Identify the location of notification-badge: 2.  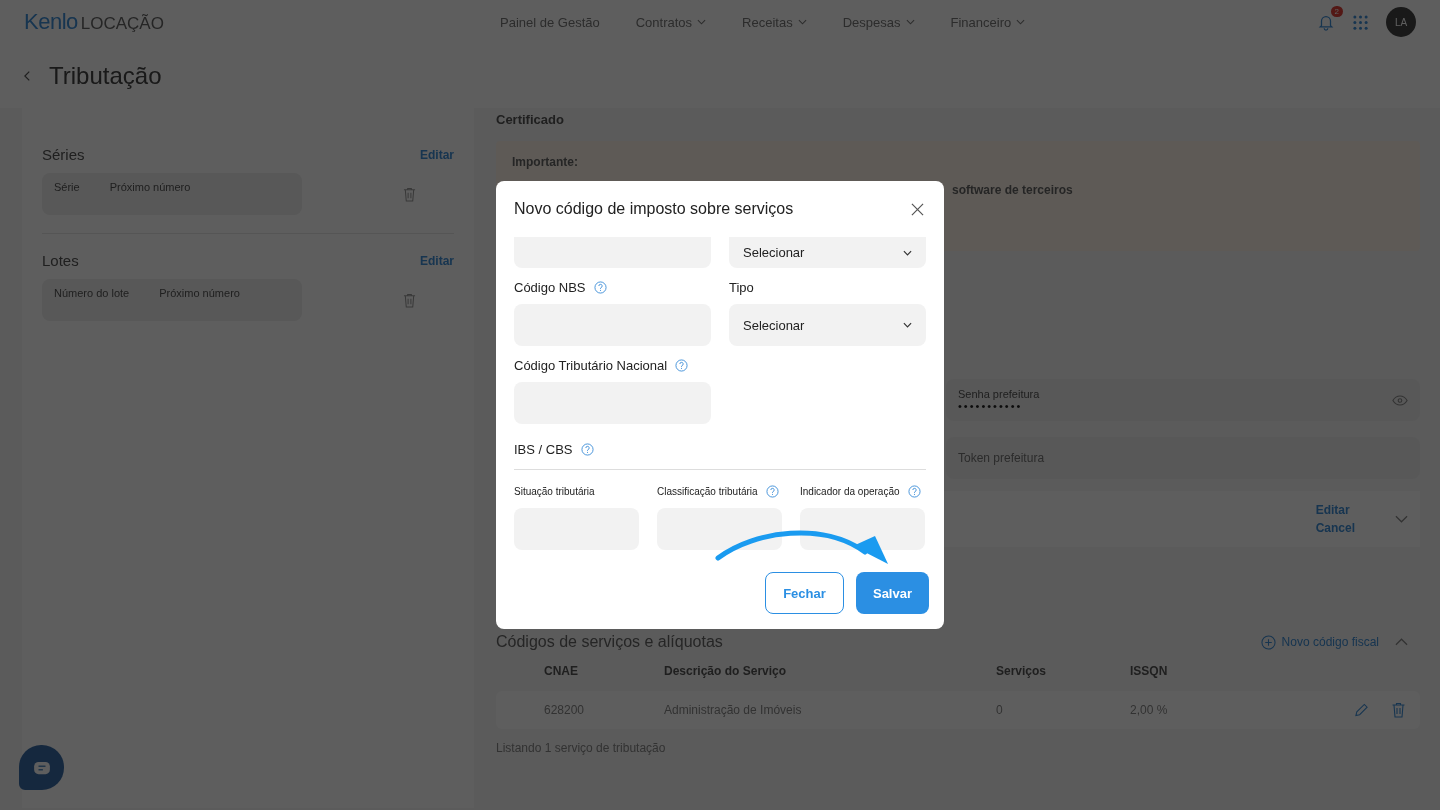
(1336, 11).